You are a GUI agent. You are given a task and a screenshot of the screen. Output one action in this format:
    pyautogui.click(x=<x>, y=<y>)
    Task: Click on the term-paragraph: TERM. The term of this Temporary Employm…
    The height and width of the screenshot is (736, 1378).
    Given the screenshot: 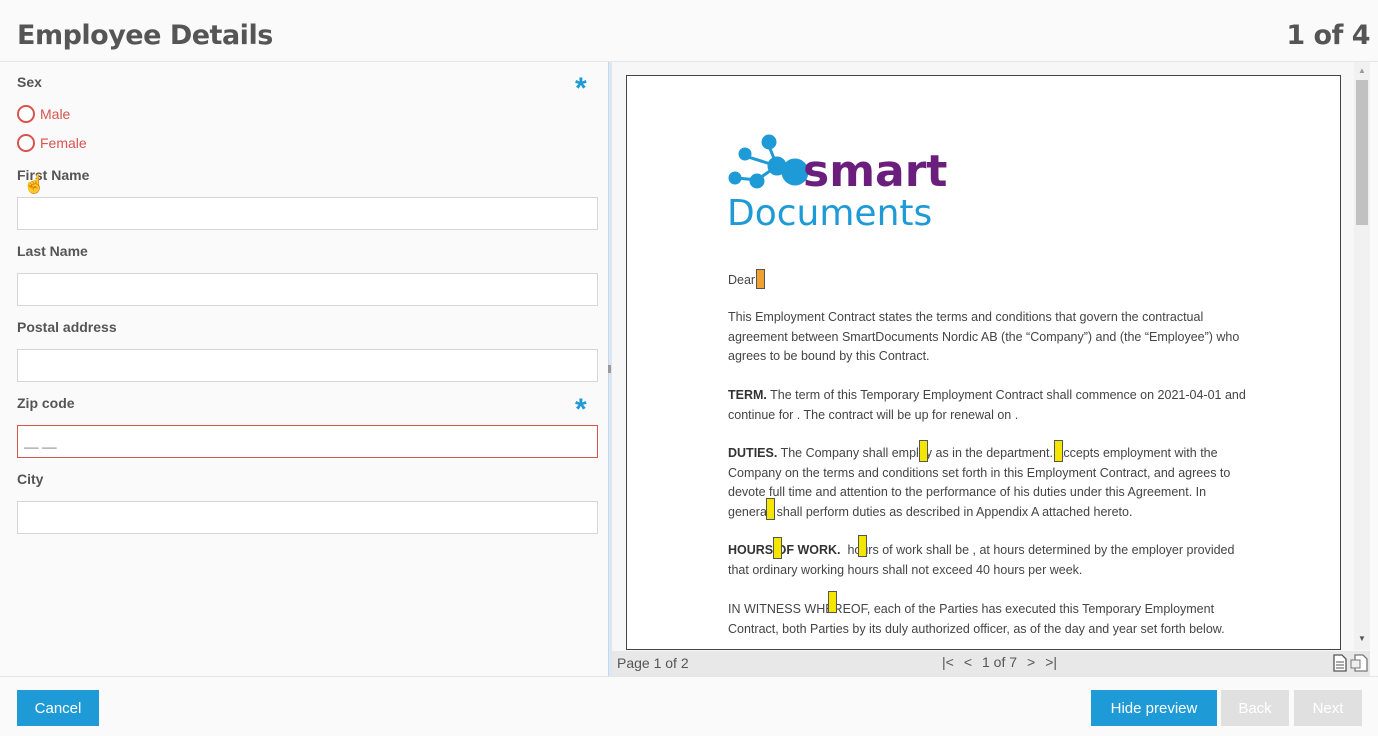 What is the action you would take?
    pyautogui.click(x=987, y=405)
    